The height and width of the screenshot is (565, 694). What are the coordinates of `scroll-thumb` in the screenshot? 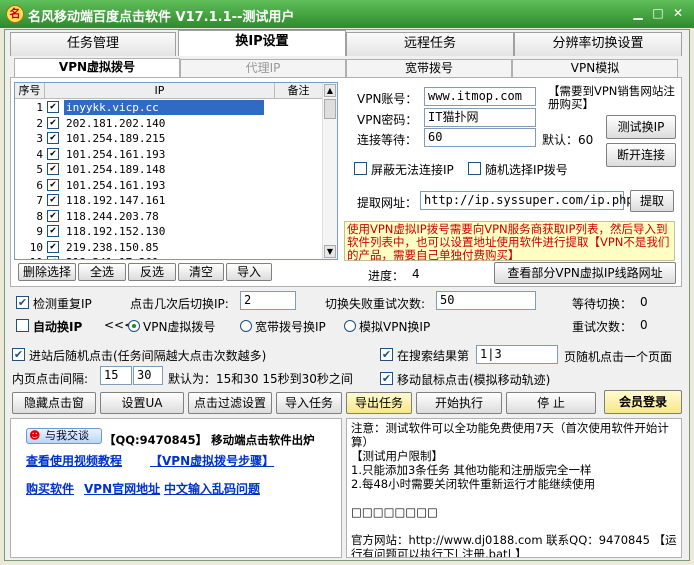 It's located at (330, 109).